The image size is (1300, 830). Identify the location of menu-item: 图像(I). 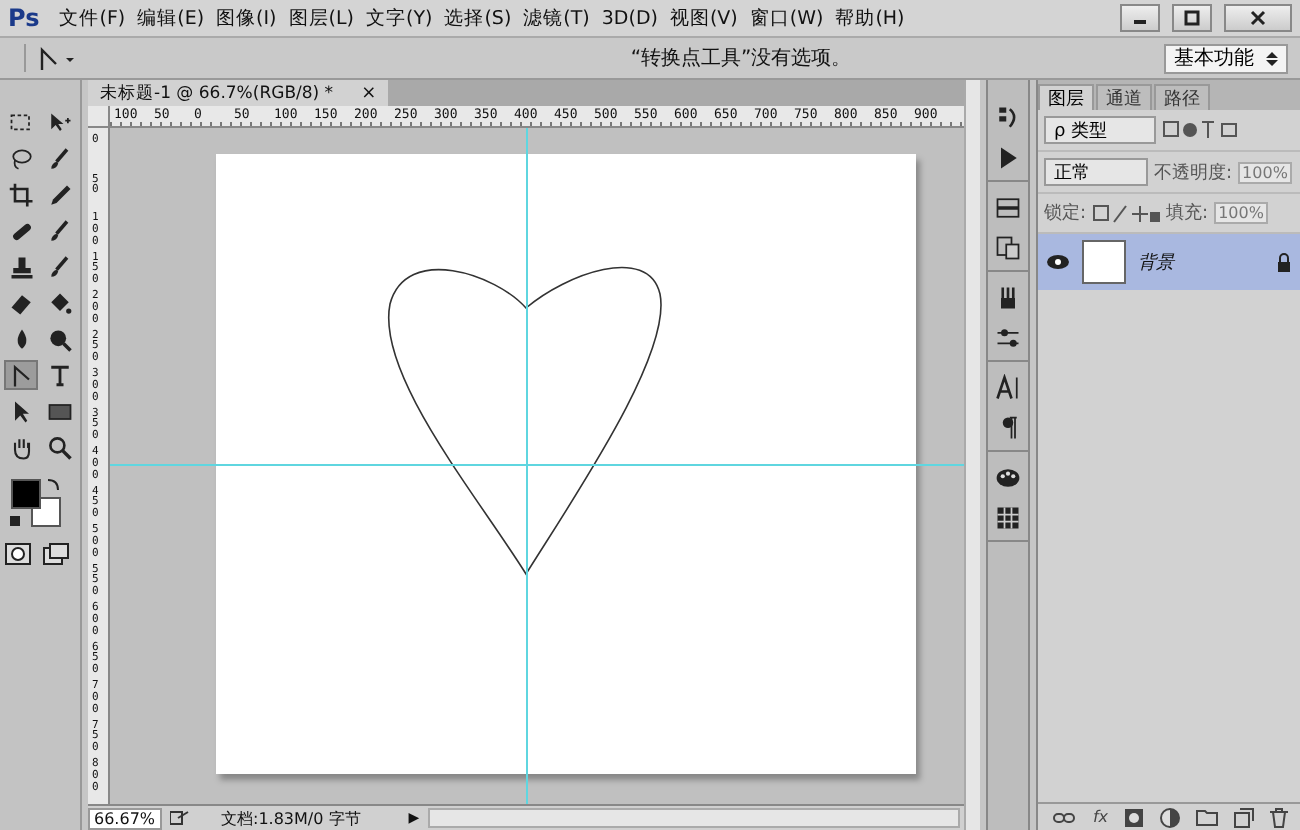
(246, 18).